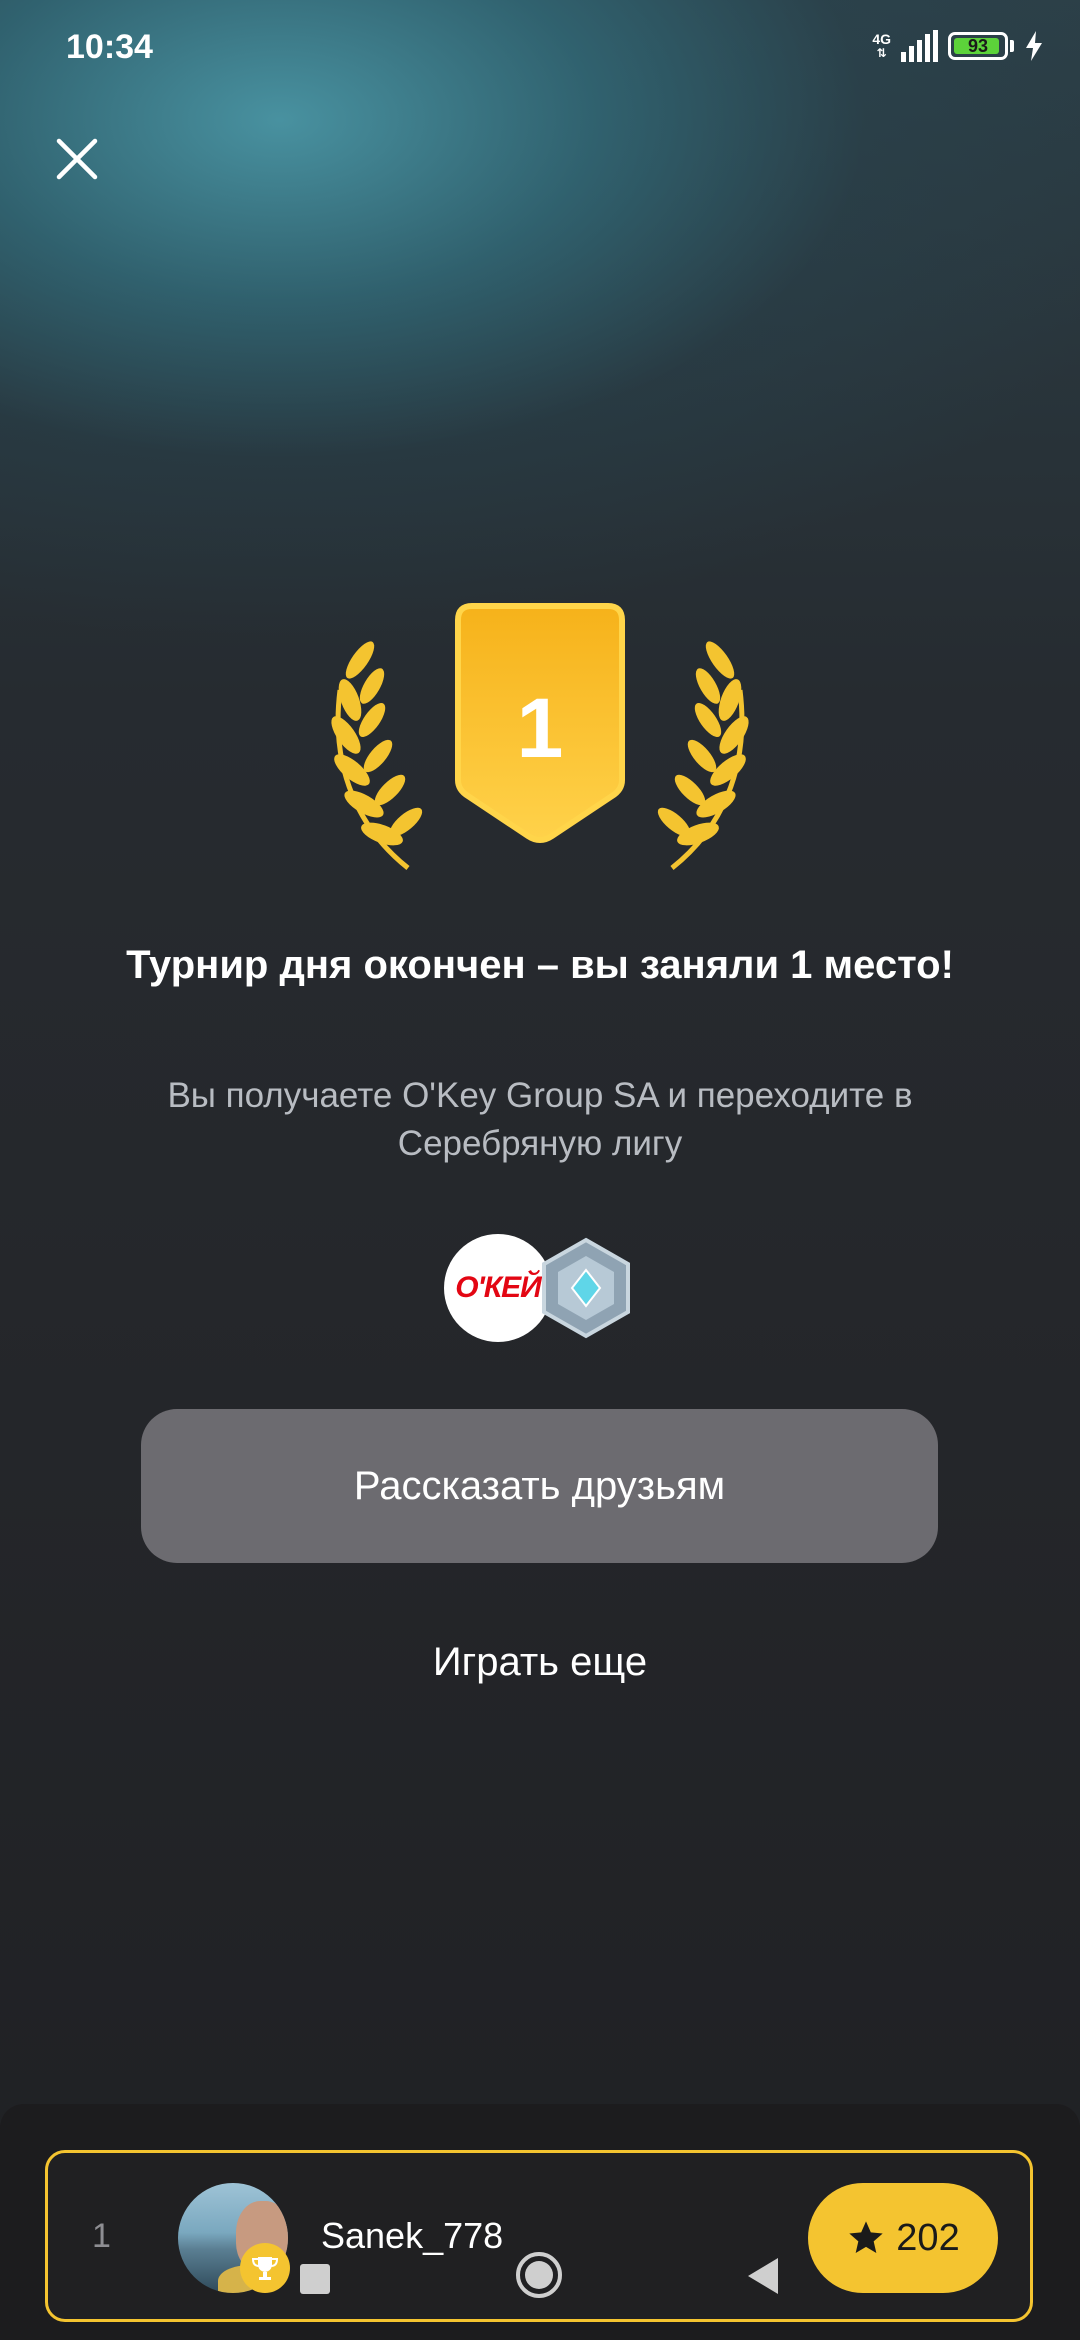 The width and height of the screenshot is (1080, 2340). I want to click on close-button, so click(77, 159).